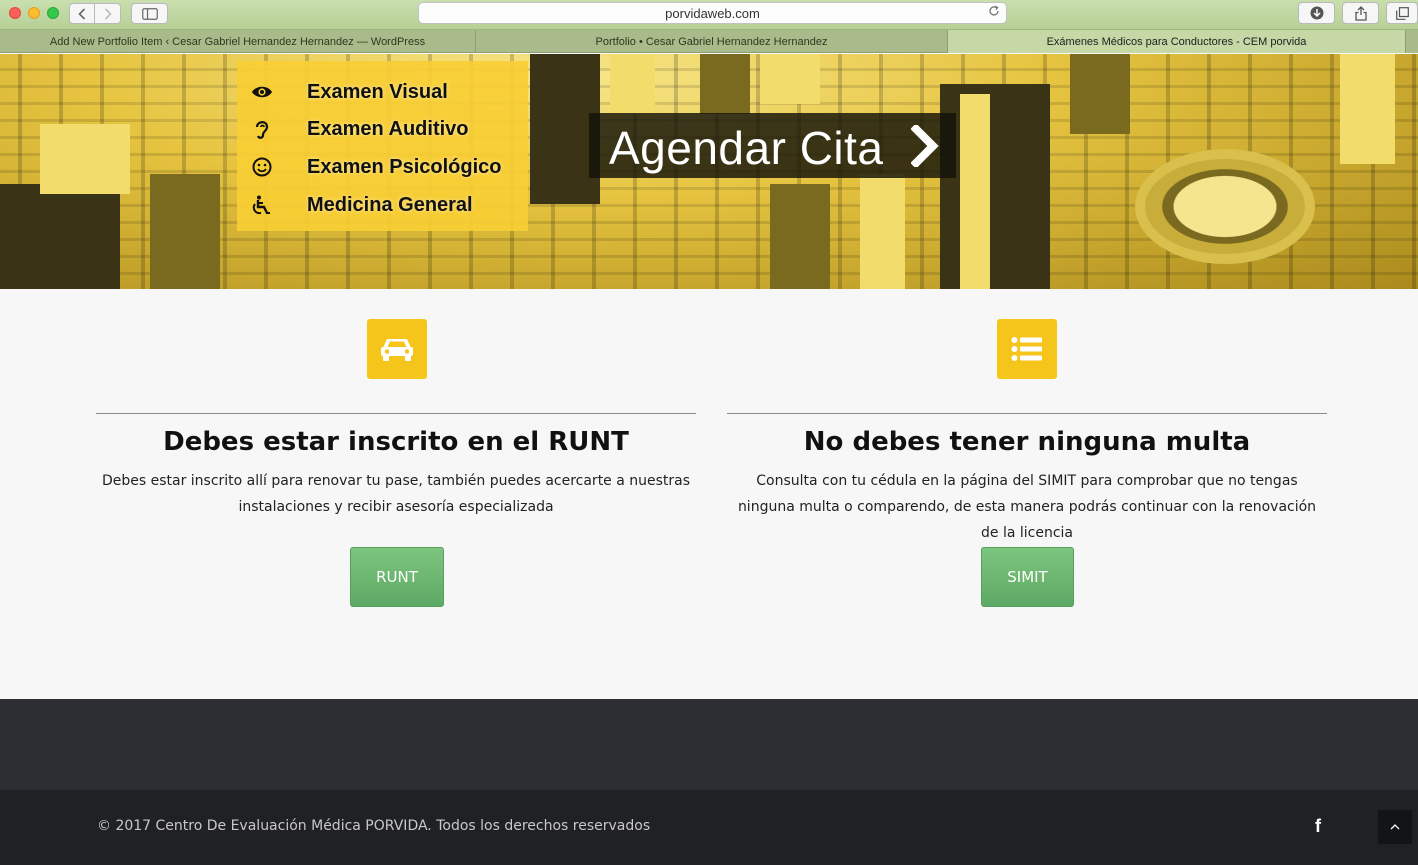 This screenshot has width=1418, height=865. Describe the element at coordinates (388, 128) in the screenshot. I see `menu-label: Examen Auditivo` at that location.